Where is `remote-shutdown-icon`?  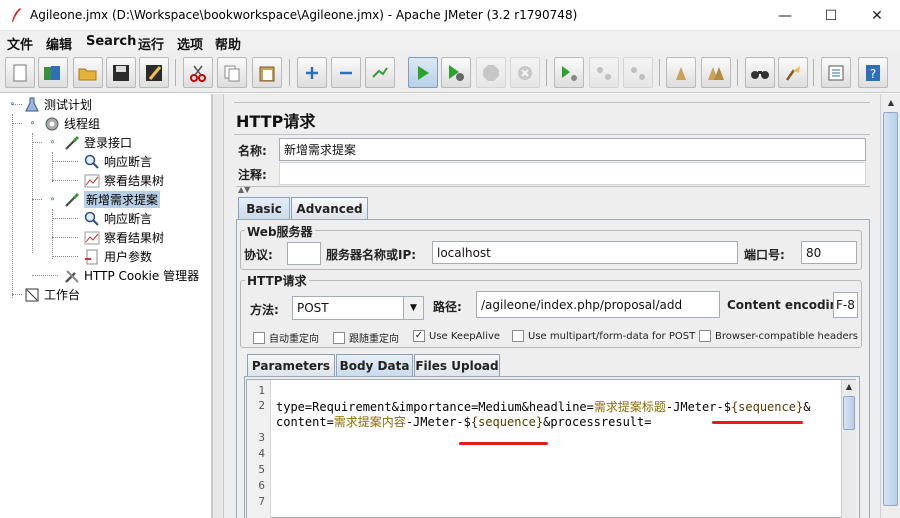 remote-shutdown-icon is located at coordinates (638, 72).